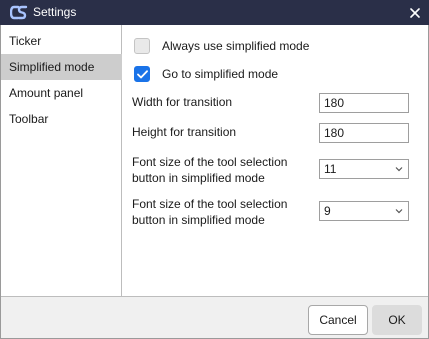 This screenshot has width=429, height=339. What do you see at coordinates (182, 102) in the screenshot?
I see `width-for-transition-label: Width for transition` at bounding box center [182, 102].